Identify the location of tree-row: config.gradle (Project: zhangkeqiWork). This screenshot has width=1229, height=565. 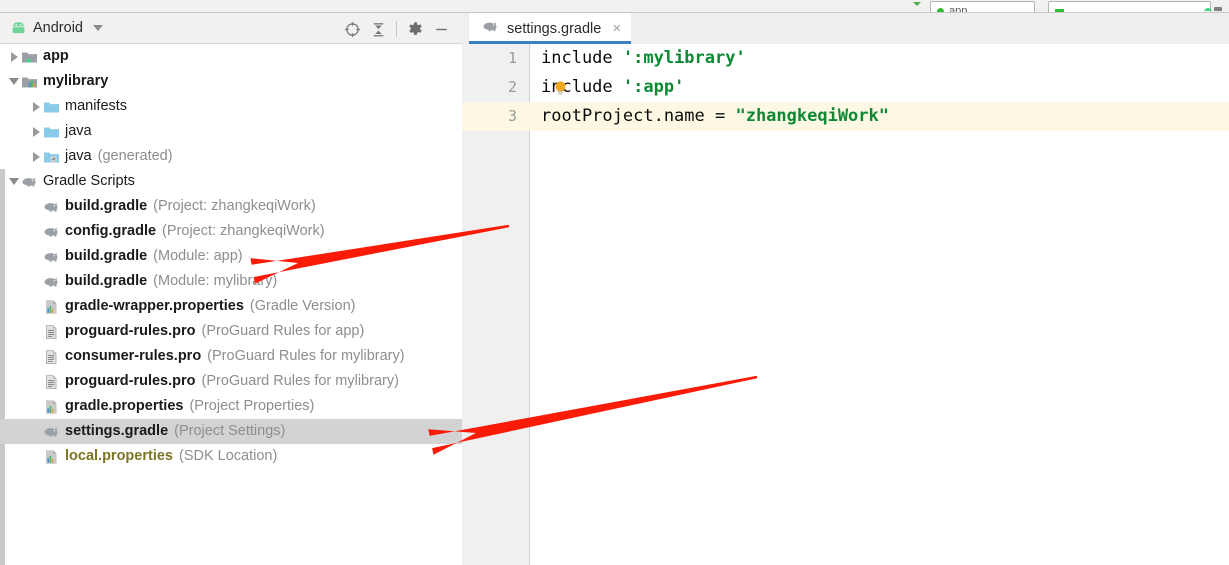
(231, 231).